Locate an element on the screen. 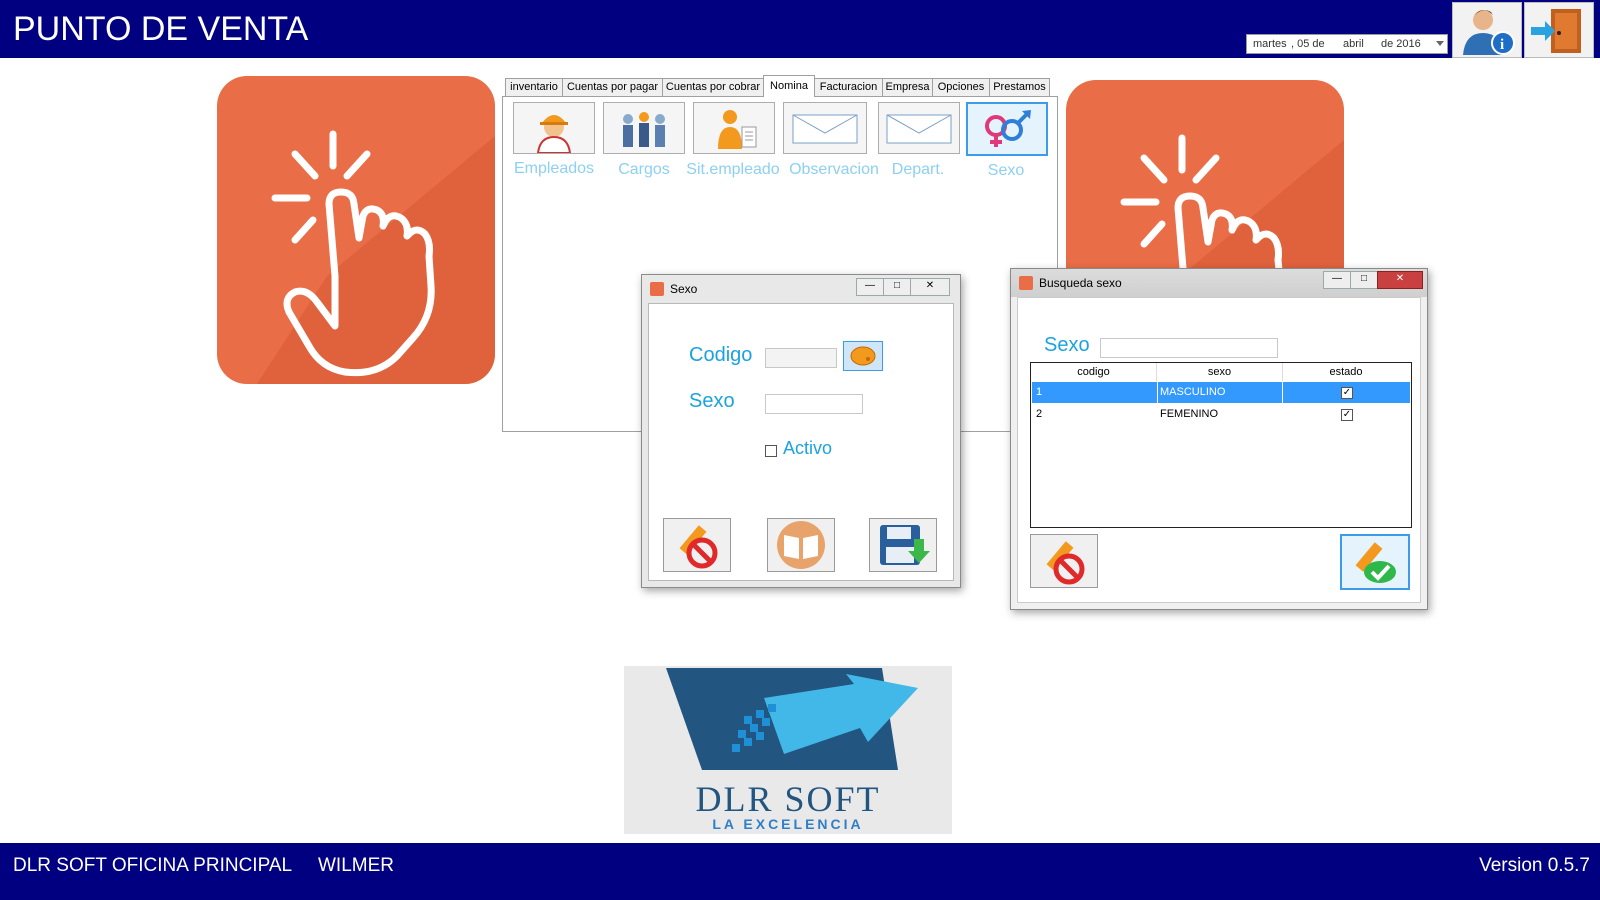  table-row: 2 FEMENINO ✓ is located at coordinates (1221, 414).